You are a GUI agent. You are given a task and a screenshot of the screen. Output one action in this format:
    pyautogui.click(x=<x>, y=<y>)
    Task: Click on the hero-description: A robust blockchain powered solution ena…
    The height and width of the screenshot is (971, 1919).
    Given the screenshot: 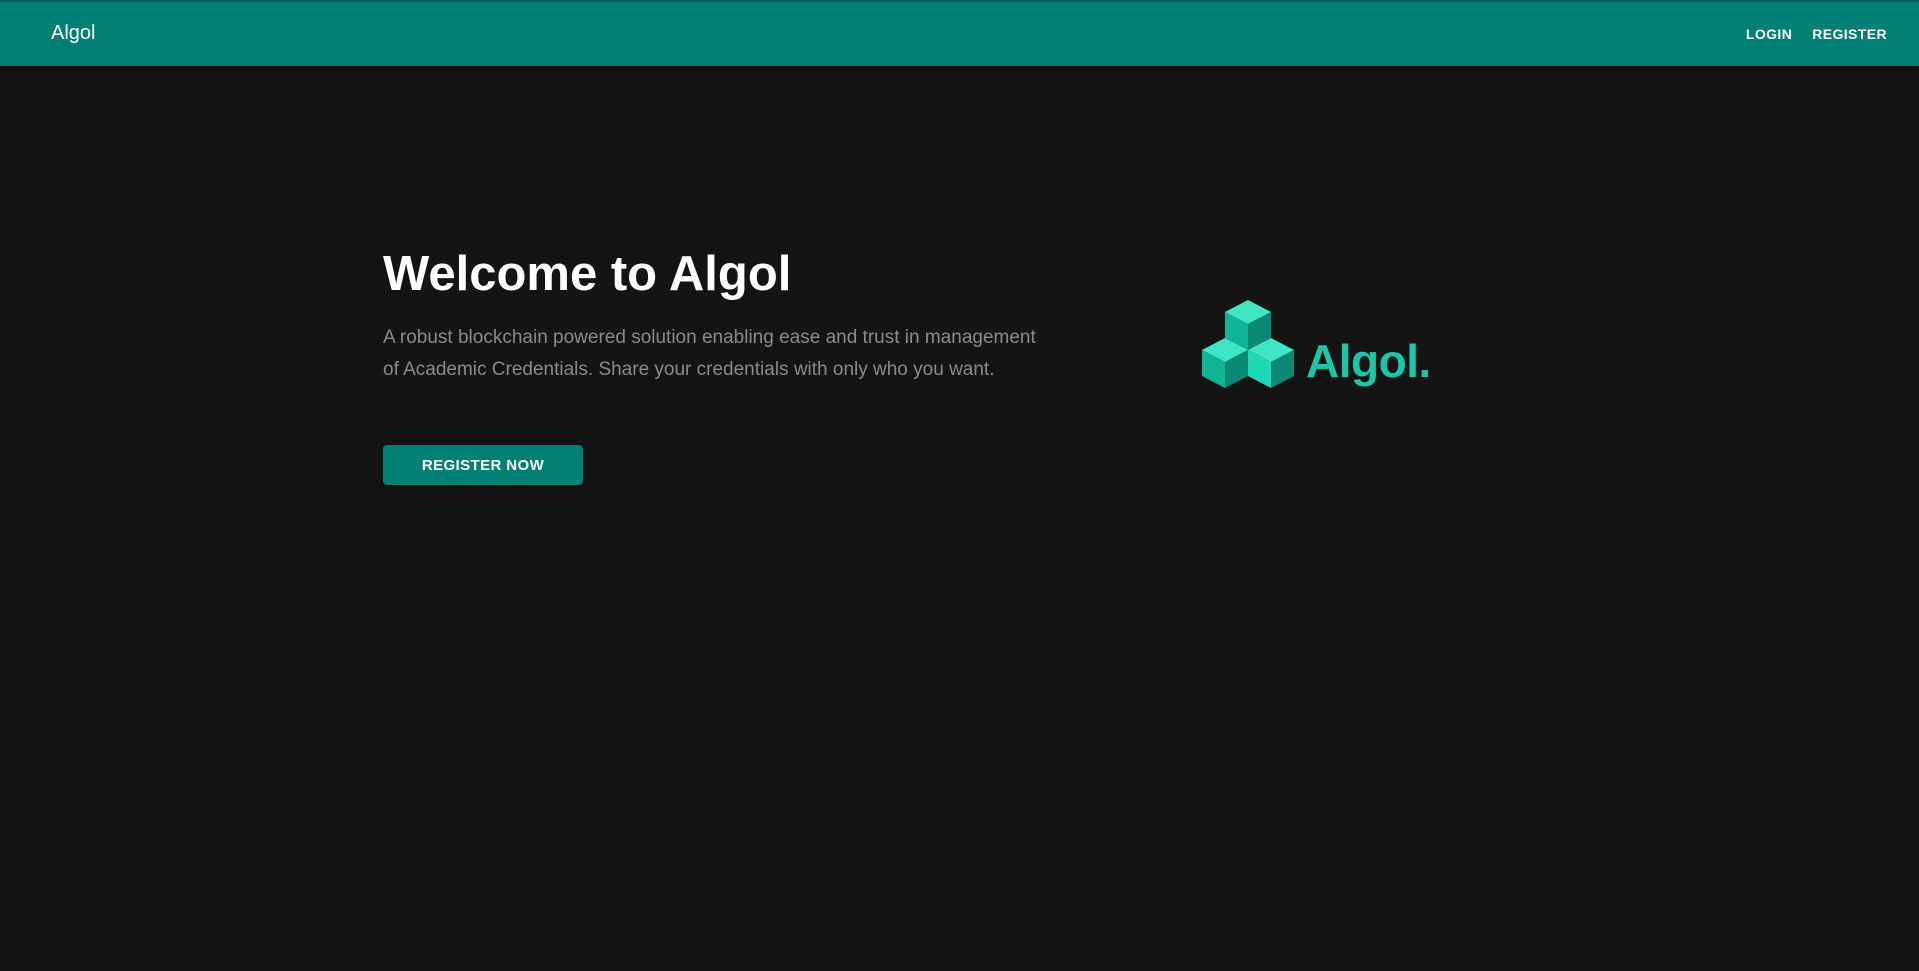 What is the action you would take?
    pyautogui.click(x=709, y=353)
    